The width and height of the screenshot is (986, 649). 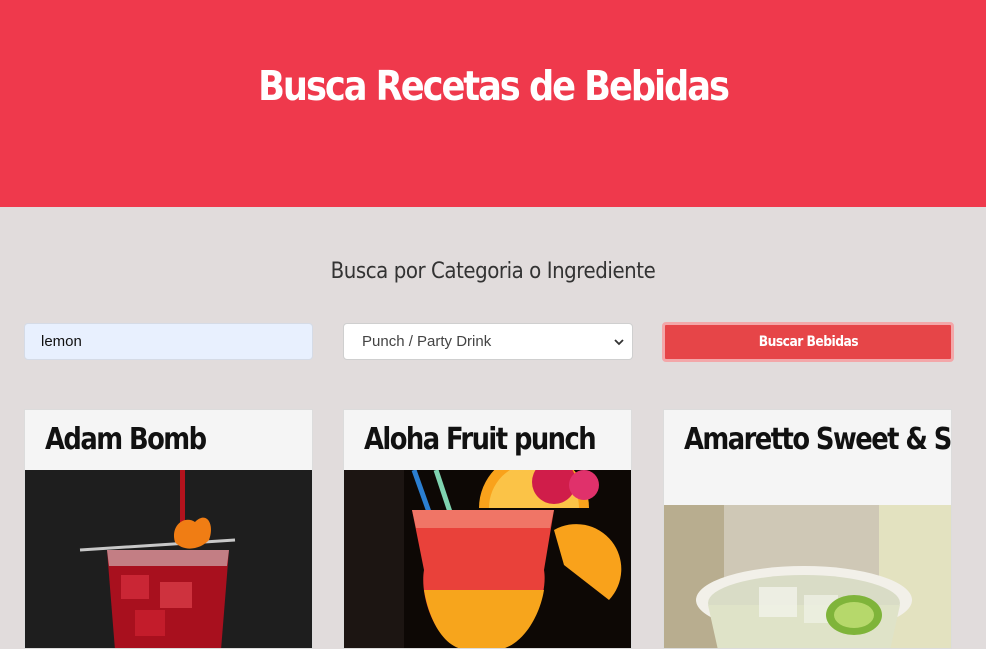 I want to click on drink-card: Adam Bomb, so click(x=168, y=529).